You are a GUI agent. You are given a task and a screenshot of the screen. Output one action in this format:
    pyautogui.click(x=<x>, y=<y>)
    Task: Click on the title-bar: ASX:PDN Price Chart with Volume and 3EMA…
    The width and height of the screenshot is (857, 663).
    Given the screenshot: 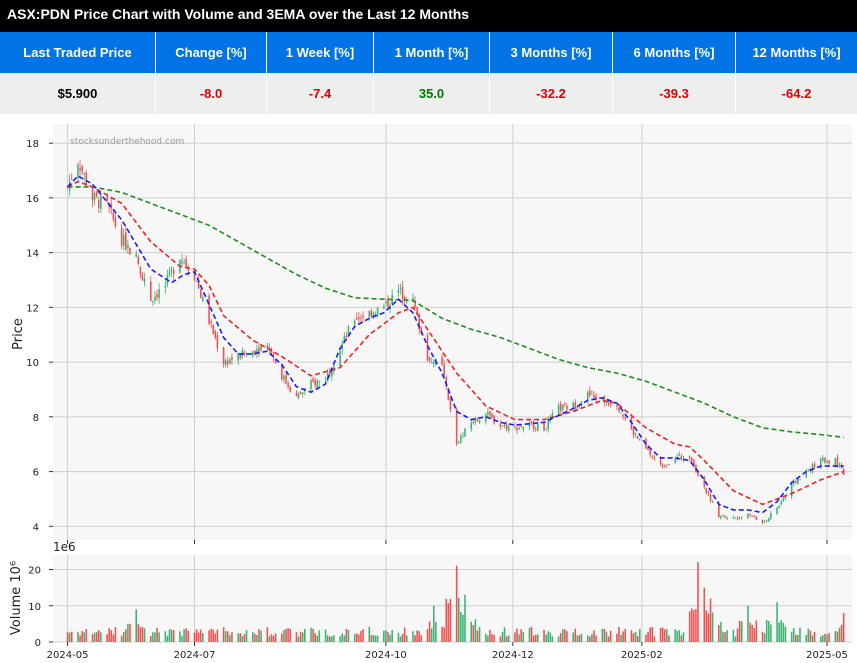 What is the action you would take?
    pyautogui.click(x=428, y=16)
    